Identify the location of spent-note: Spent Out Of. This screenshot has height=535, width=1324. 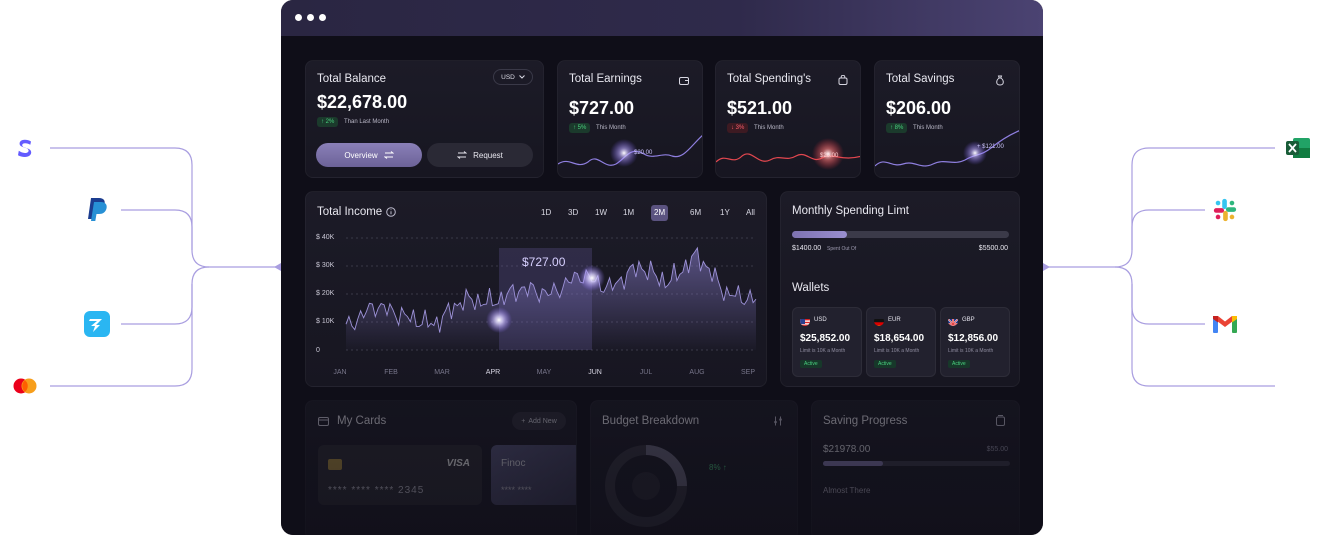
(842, 249).